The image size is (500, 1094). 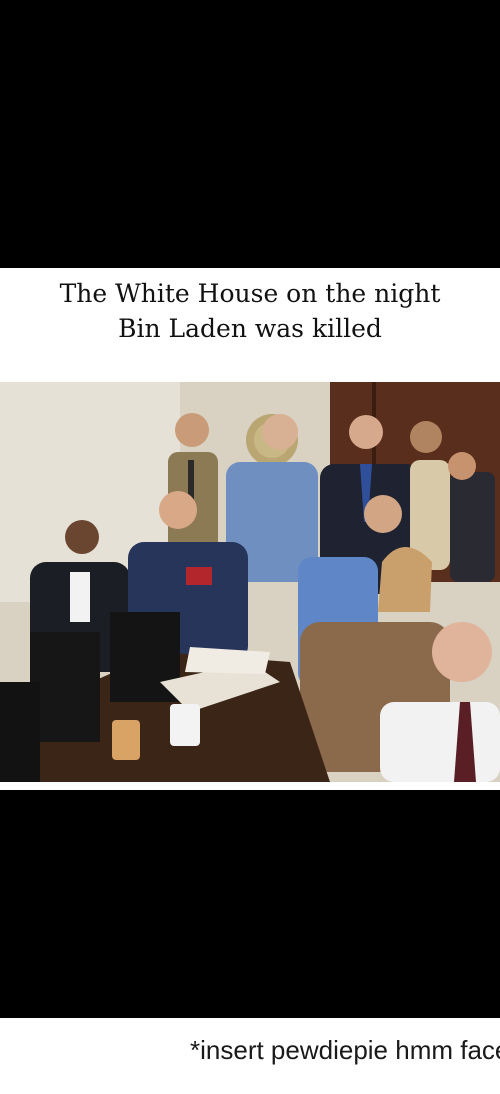 What do you see at coordinates (345, 1050) in the screenshot?
I see `footer-caption: *insert pewdiepie hmm face` at bounding box center [345, 1050].